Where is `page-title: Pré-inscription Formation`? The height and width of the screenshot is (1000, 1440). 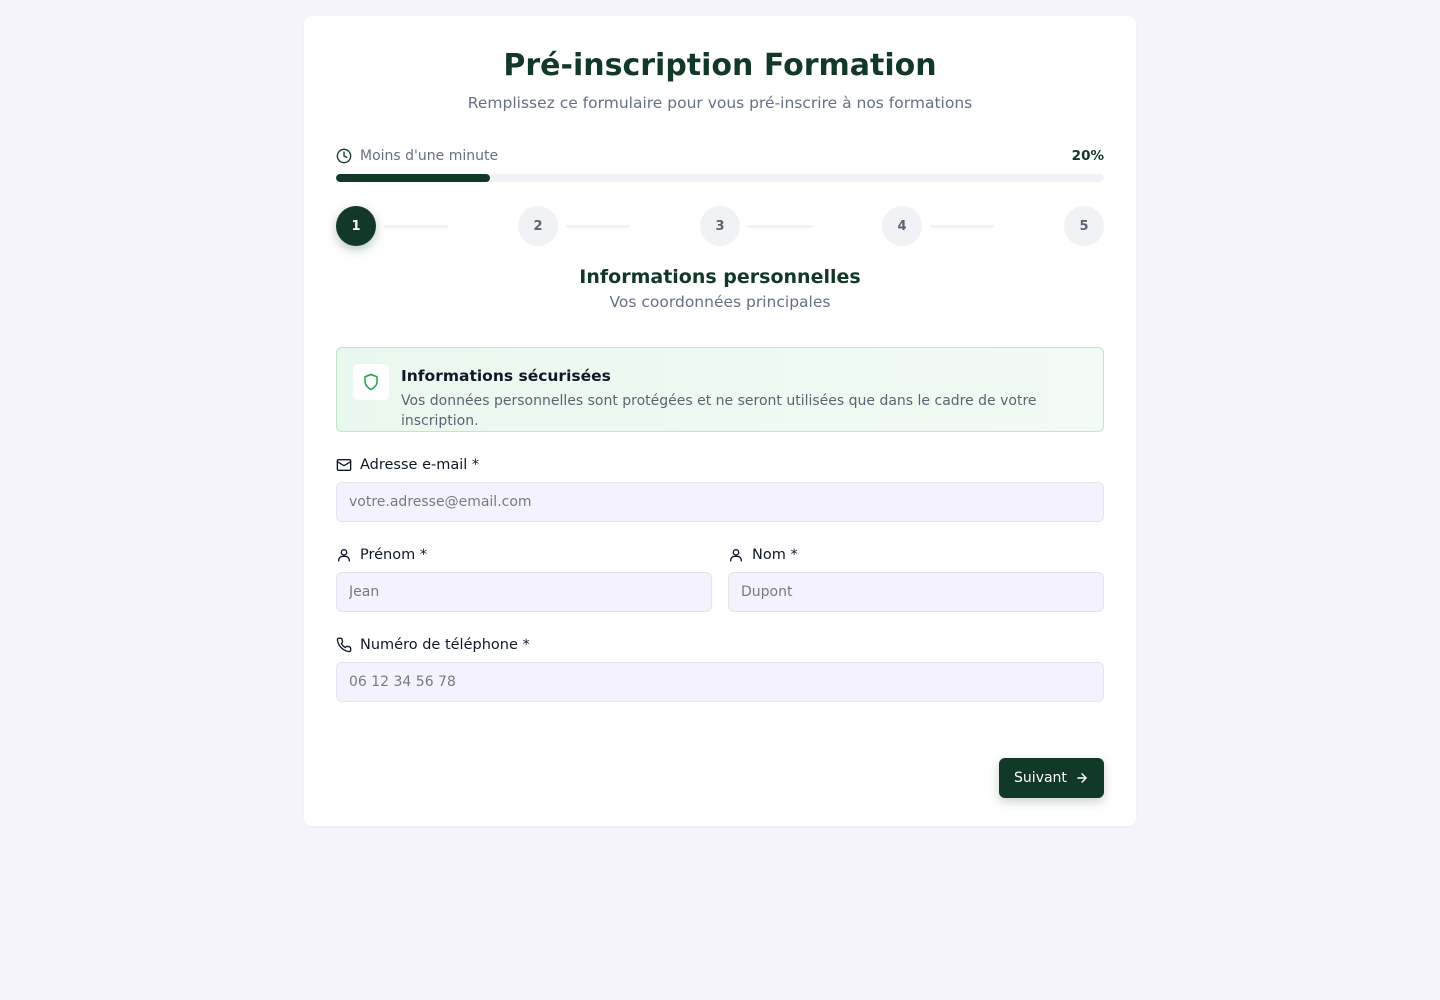 page-title: Pré-inscription Formation is located at coordinates (720, 65).